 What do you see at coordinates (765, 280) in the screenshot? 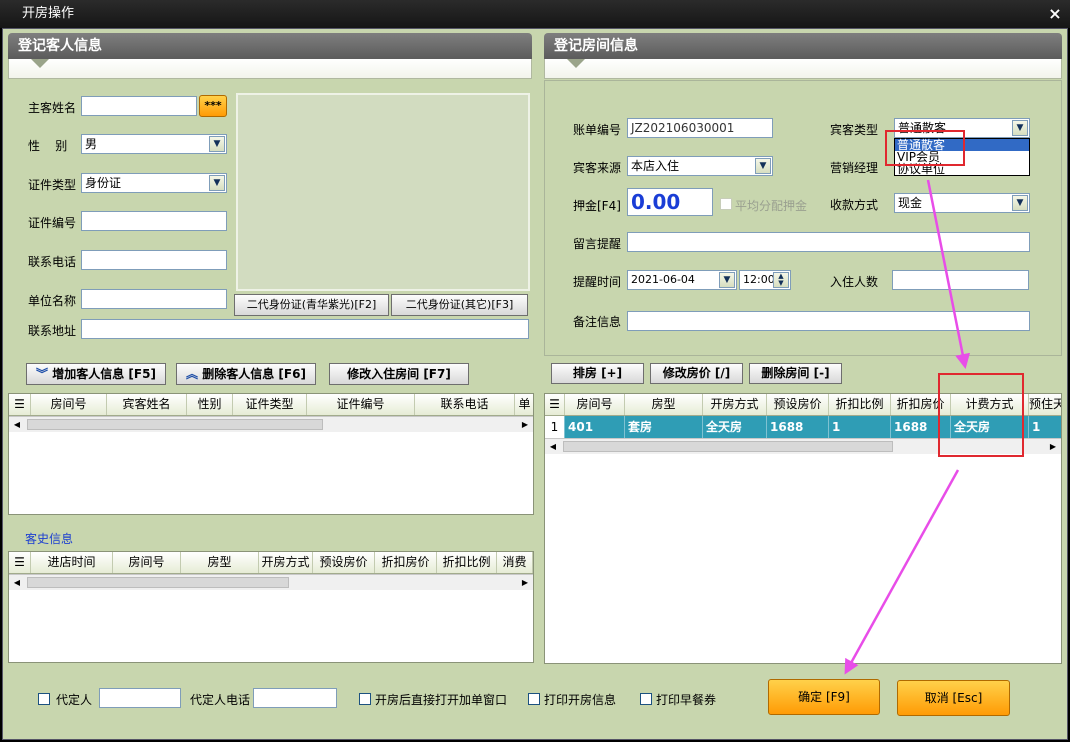
I see `remind-time-spinner: 12:00 ▲ ▼` at bounding box center [765, 280].